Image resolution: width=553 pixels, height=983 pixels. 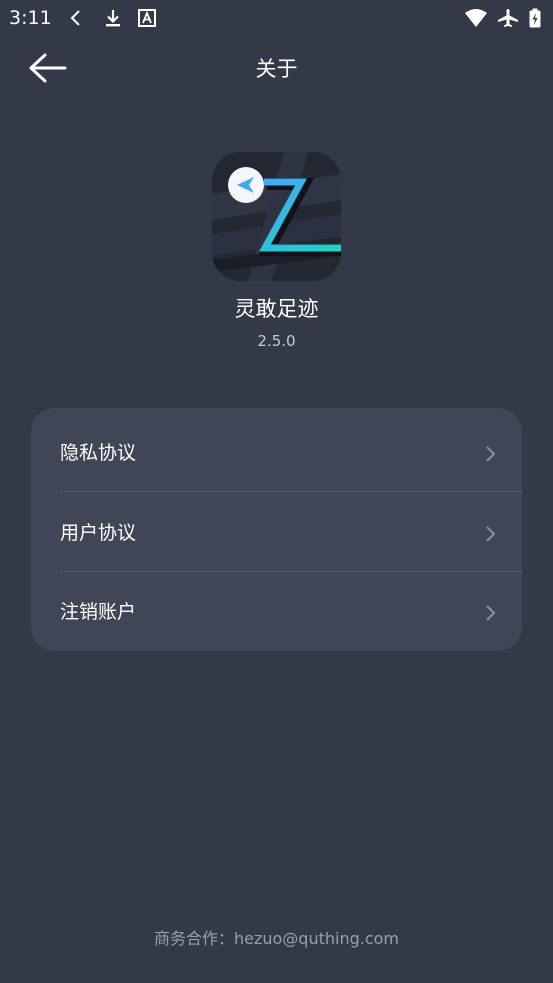 I want to click on app-name: 灵敢足迹, so click(x=276, y=309).